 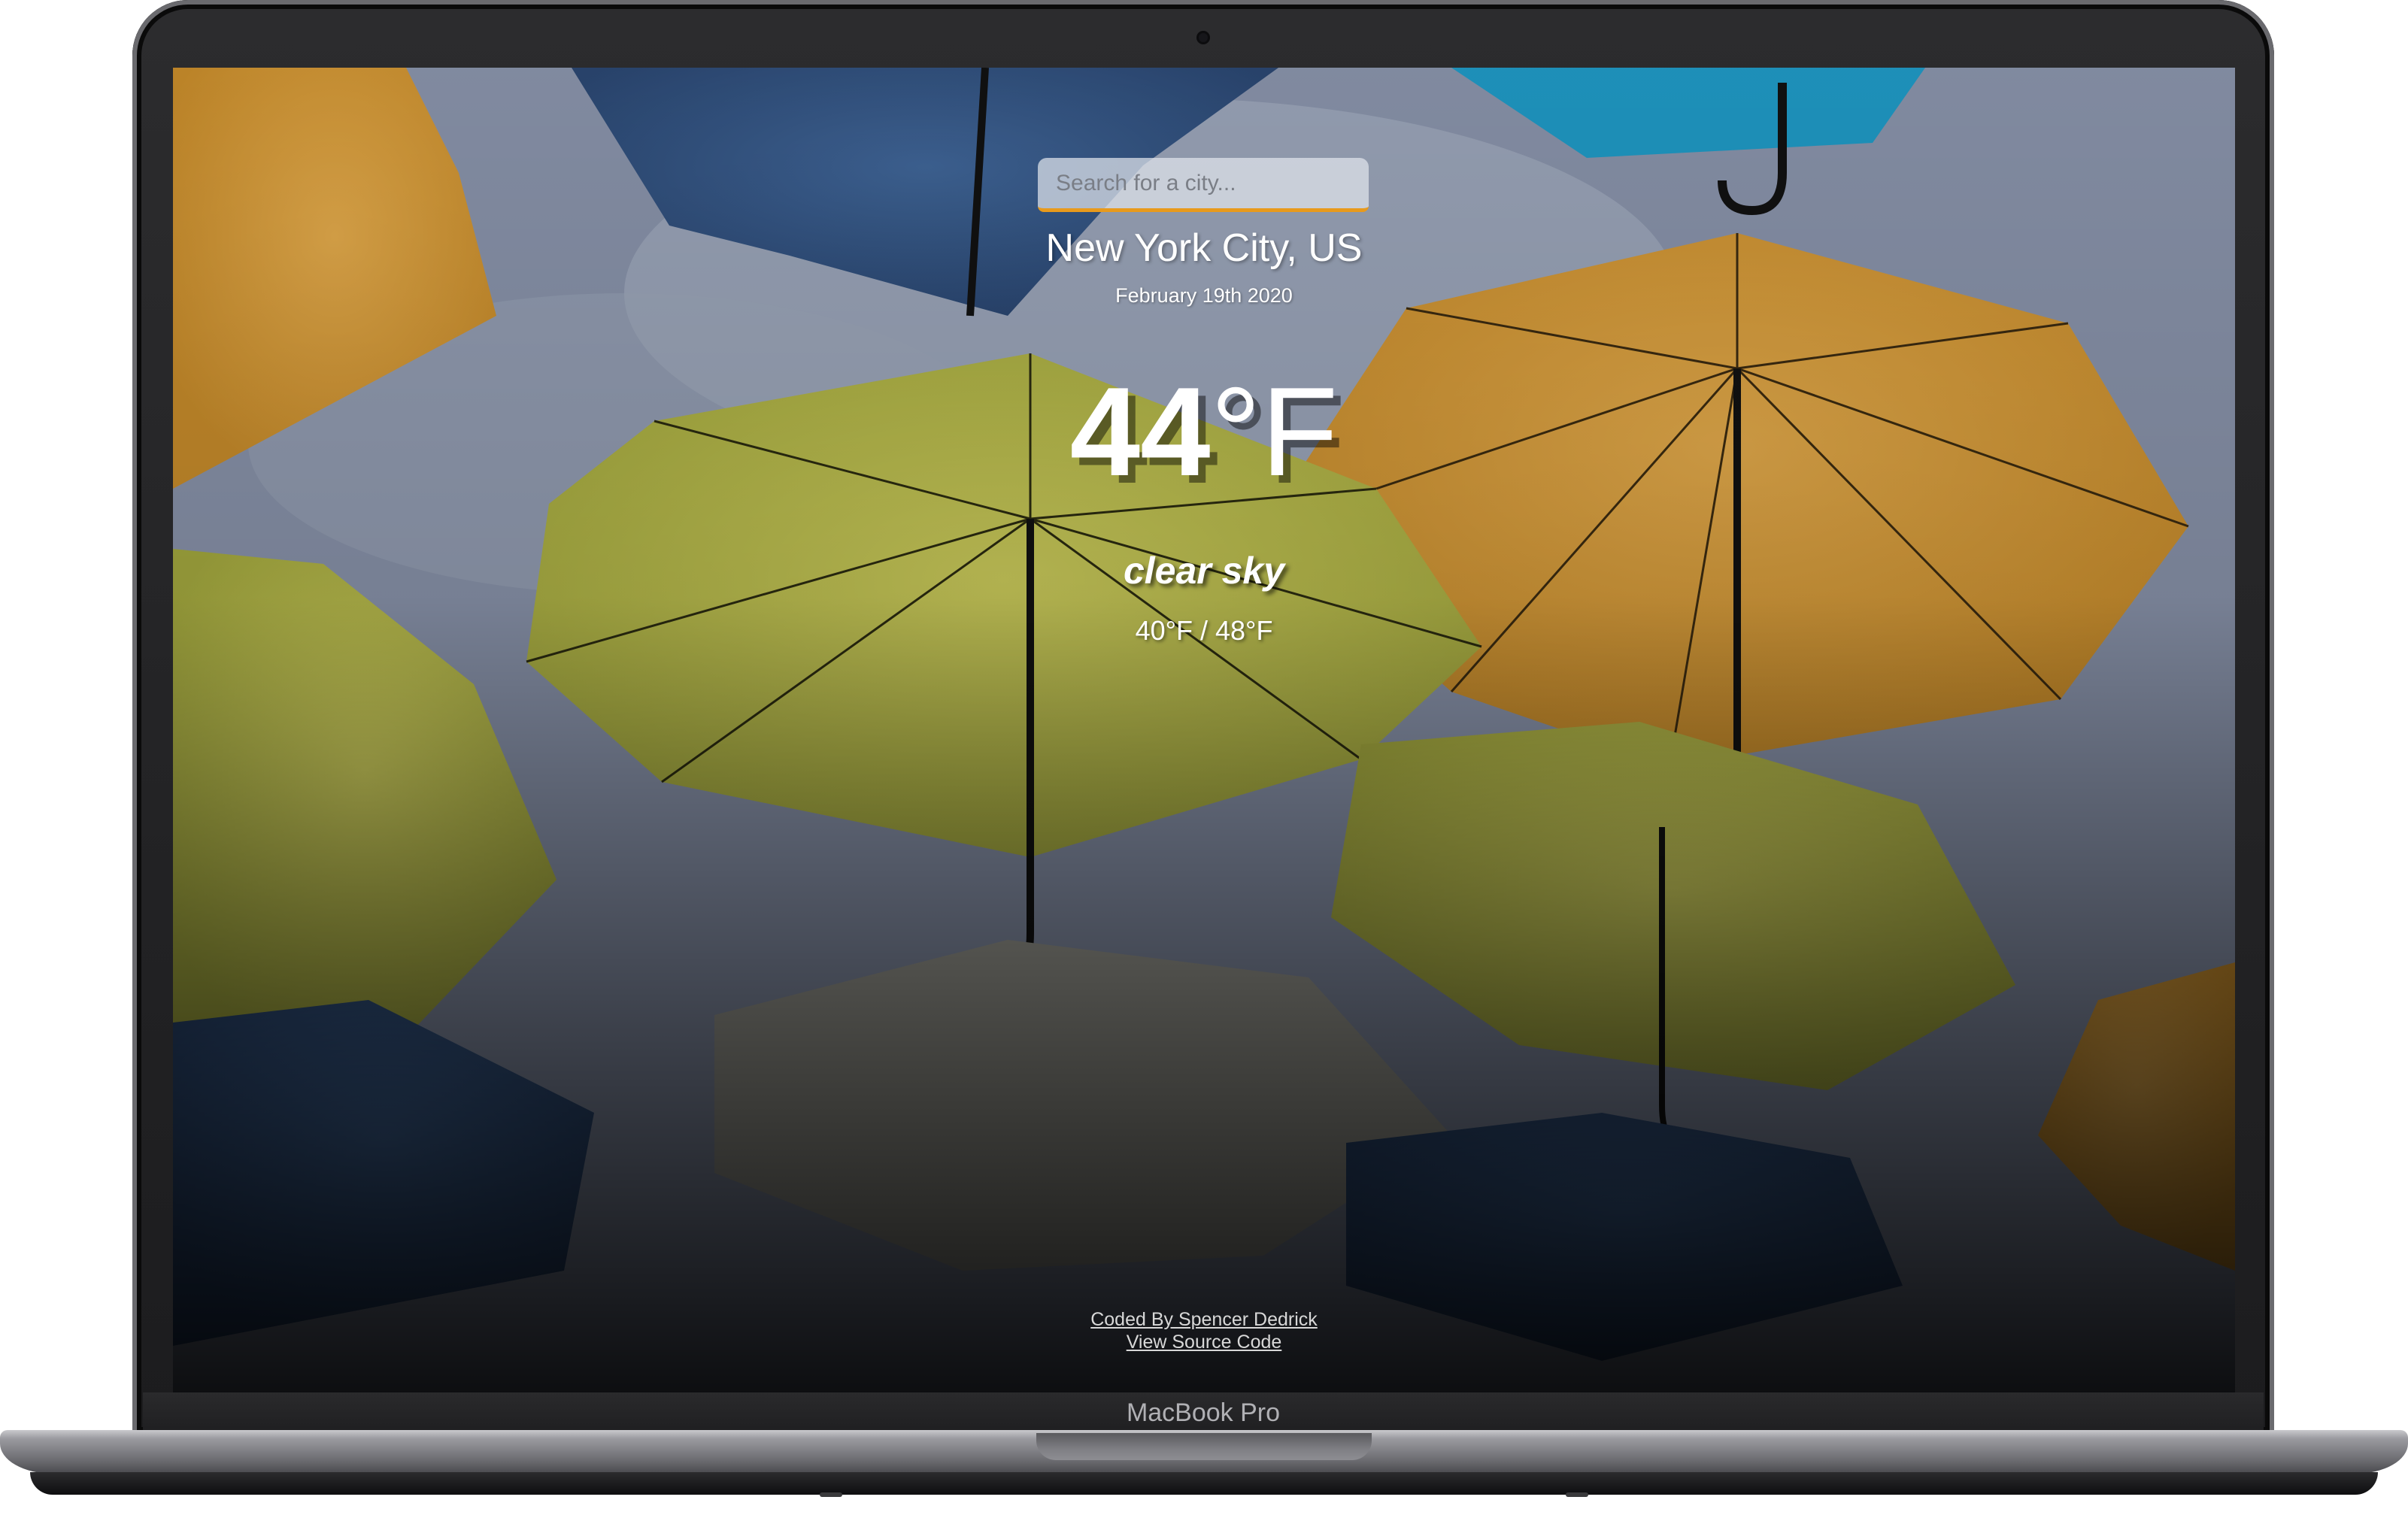 I want to click on temperature-value: 44, so click(x=1140, y=431).